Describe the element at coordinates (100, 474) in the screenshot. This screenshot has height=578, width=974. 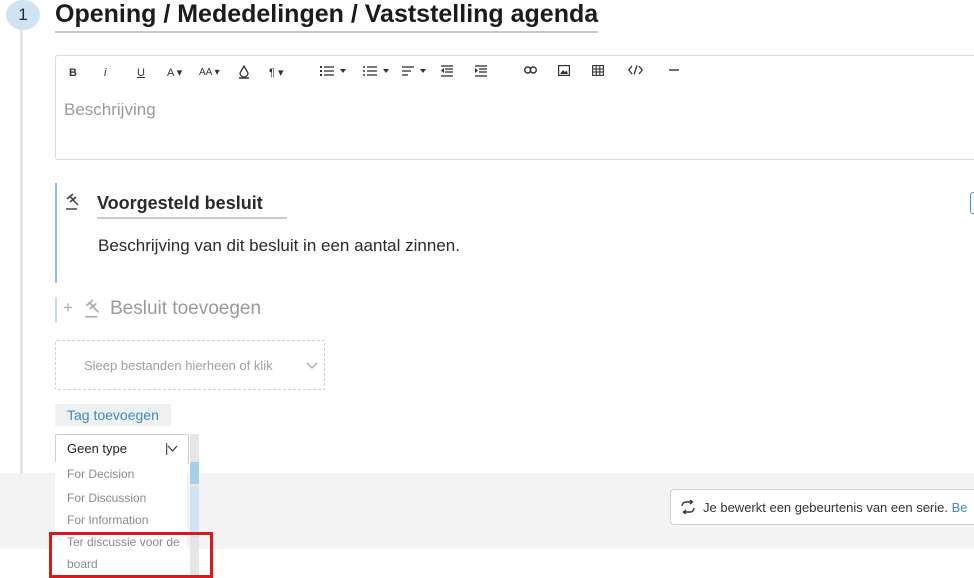
I see `option-for-decision: For Decision` at that location.